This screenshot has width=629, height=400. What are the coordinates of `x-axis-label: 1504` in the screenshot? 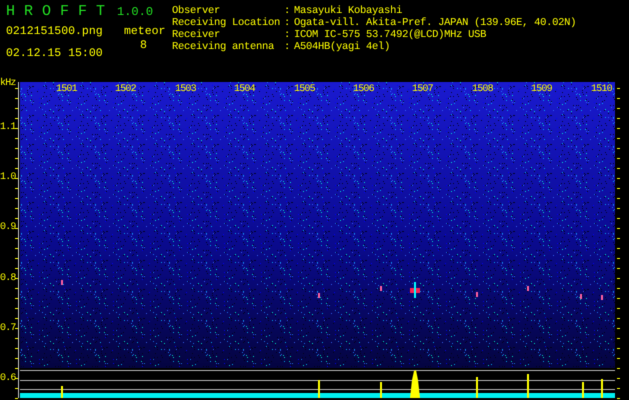 It's located at (244, 89).